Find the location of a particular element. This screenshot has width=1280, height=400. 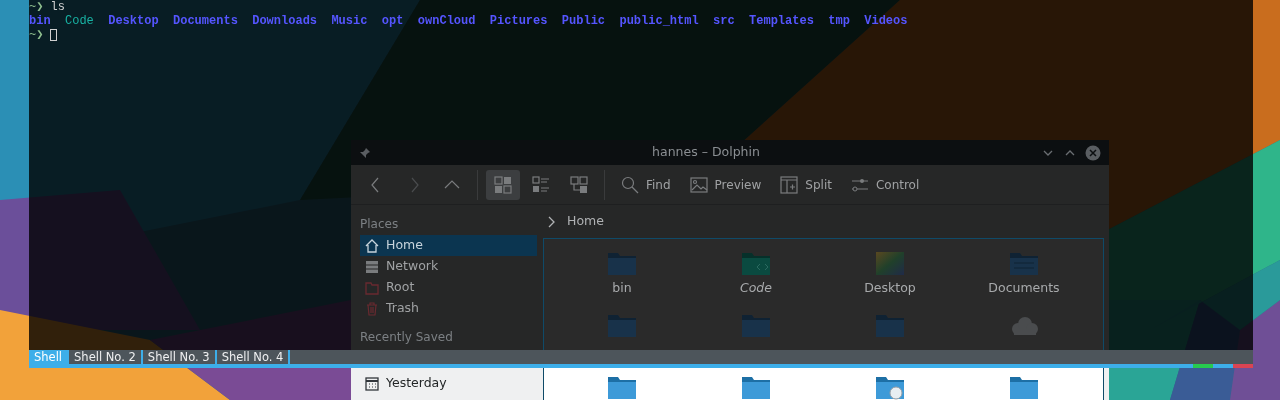

compact-view-icon is located at coordinates (541, 184).